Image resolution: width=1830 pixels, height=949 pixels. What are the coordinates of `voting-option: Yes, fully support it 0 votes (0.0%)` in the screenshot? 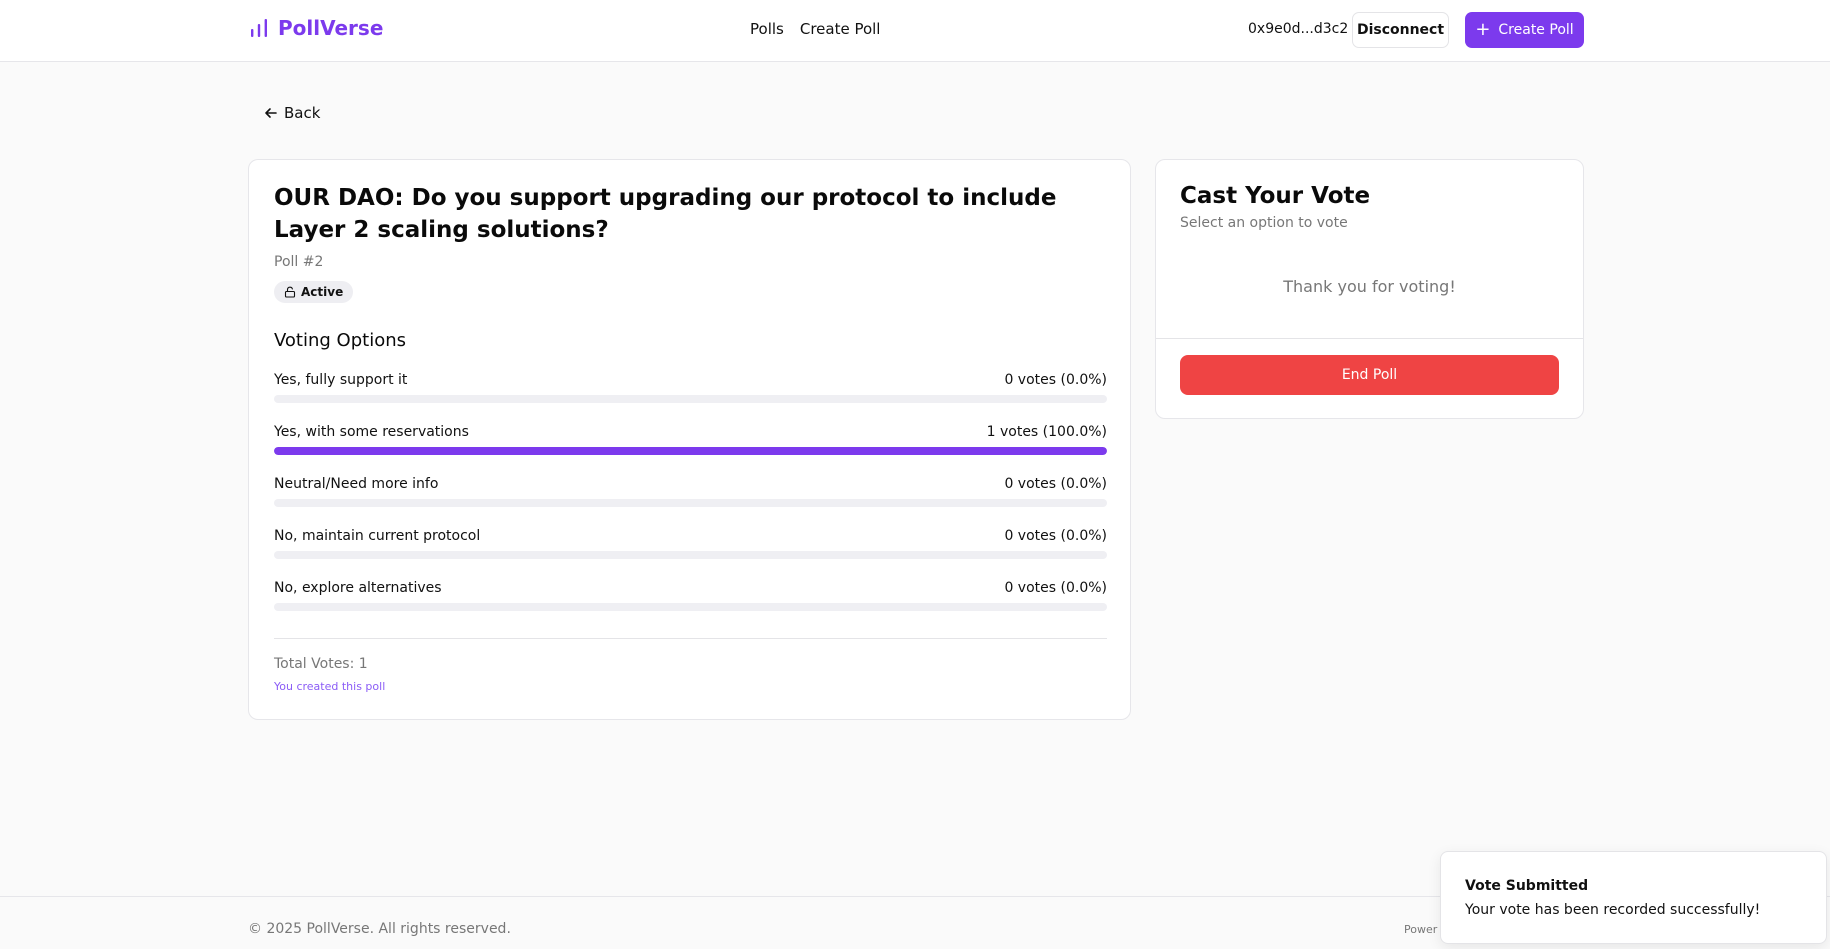 It's located at (690, 392).